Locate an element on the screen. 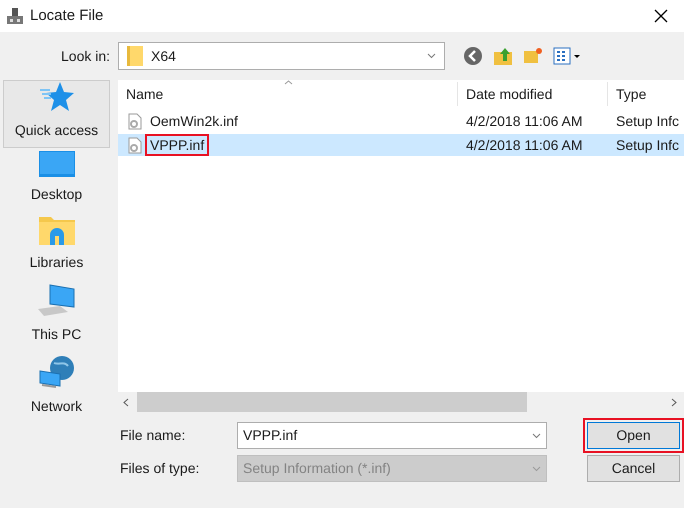  places-item: Quick access is located at coordinates (56, 114).